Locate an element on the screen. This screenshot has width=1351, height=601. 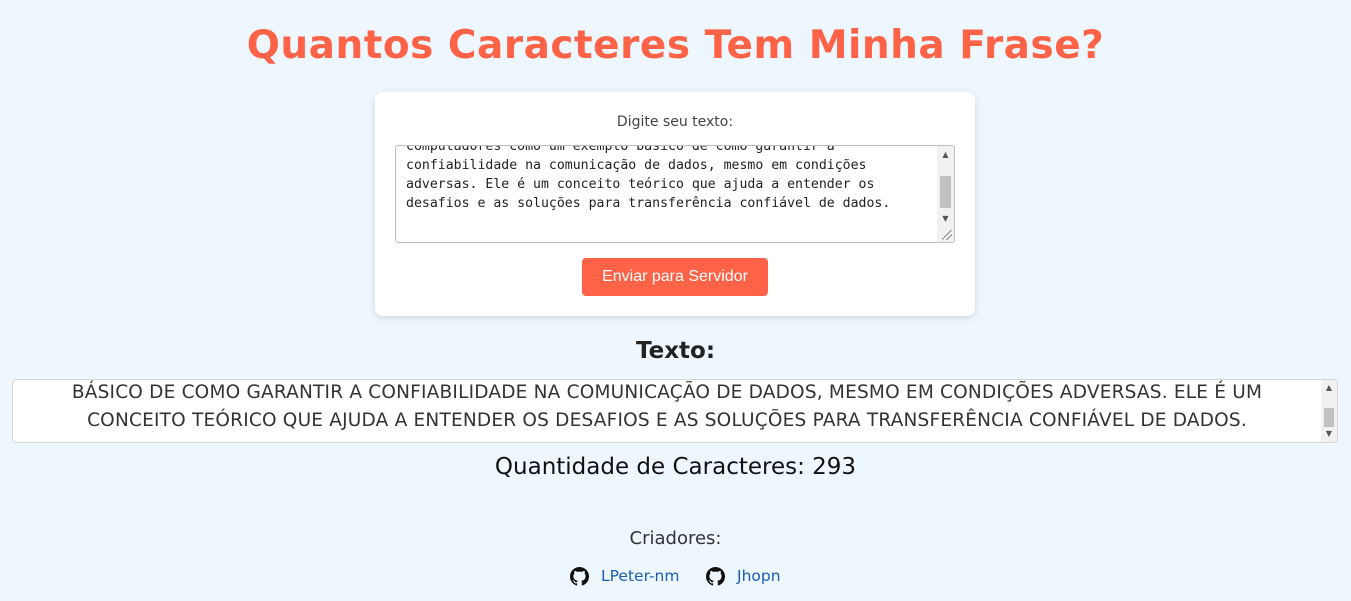
resize-handle-icon is located at coordinates (947, 235).